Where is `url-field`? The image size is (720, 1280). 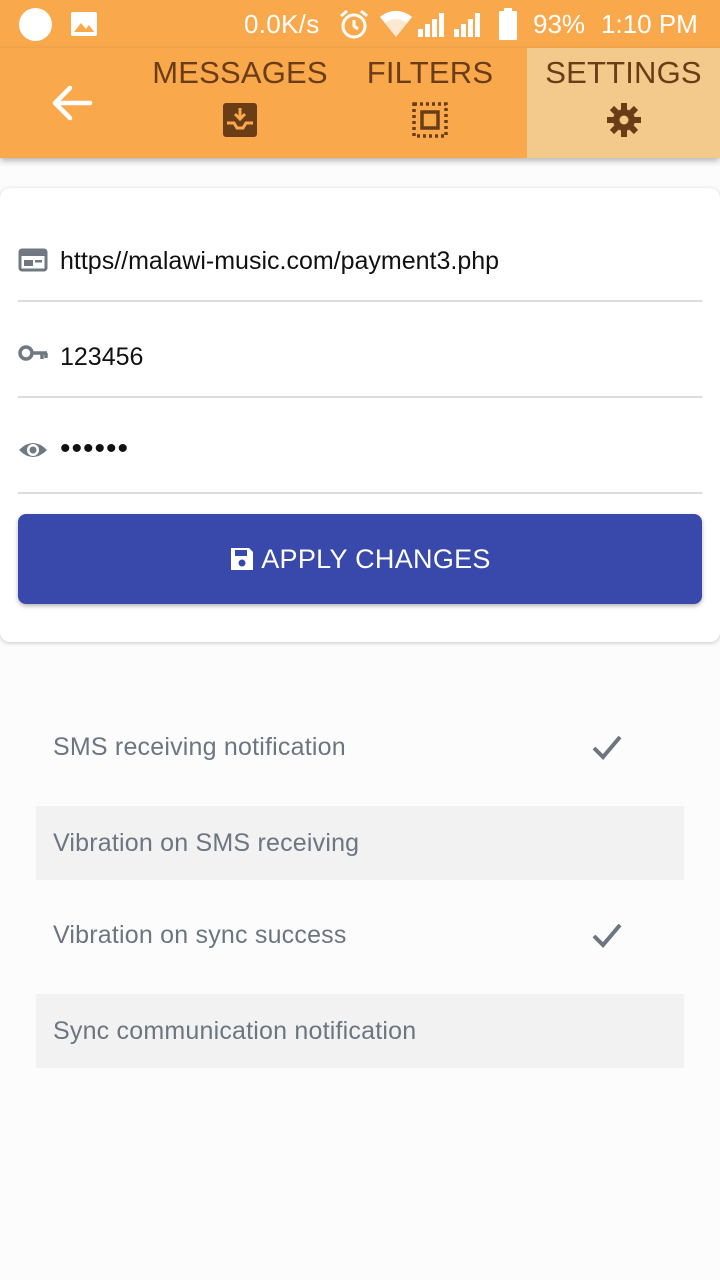
url-field is located at coordinates (360, 254).